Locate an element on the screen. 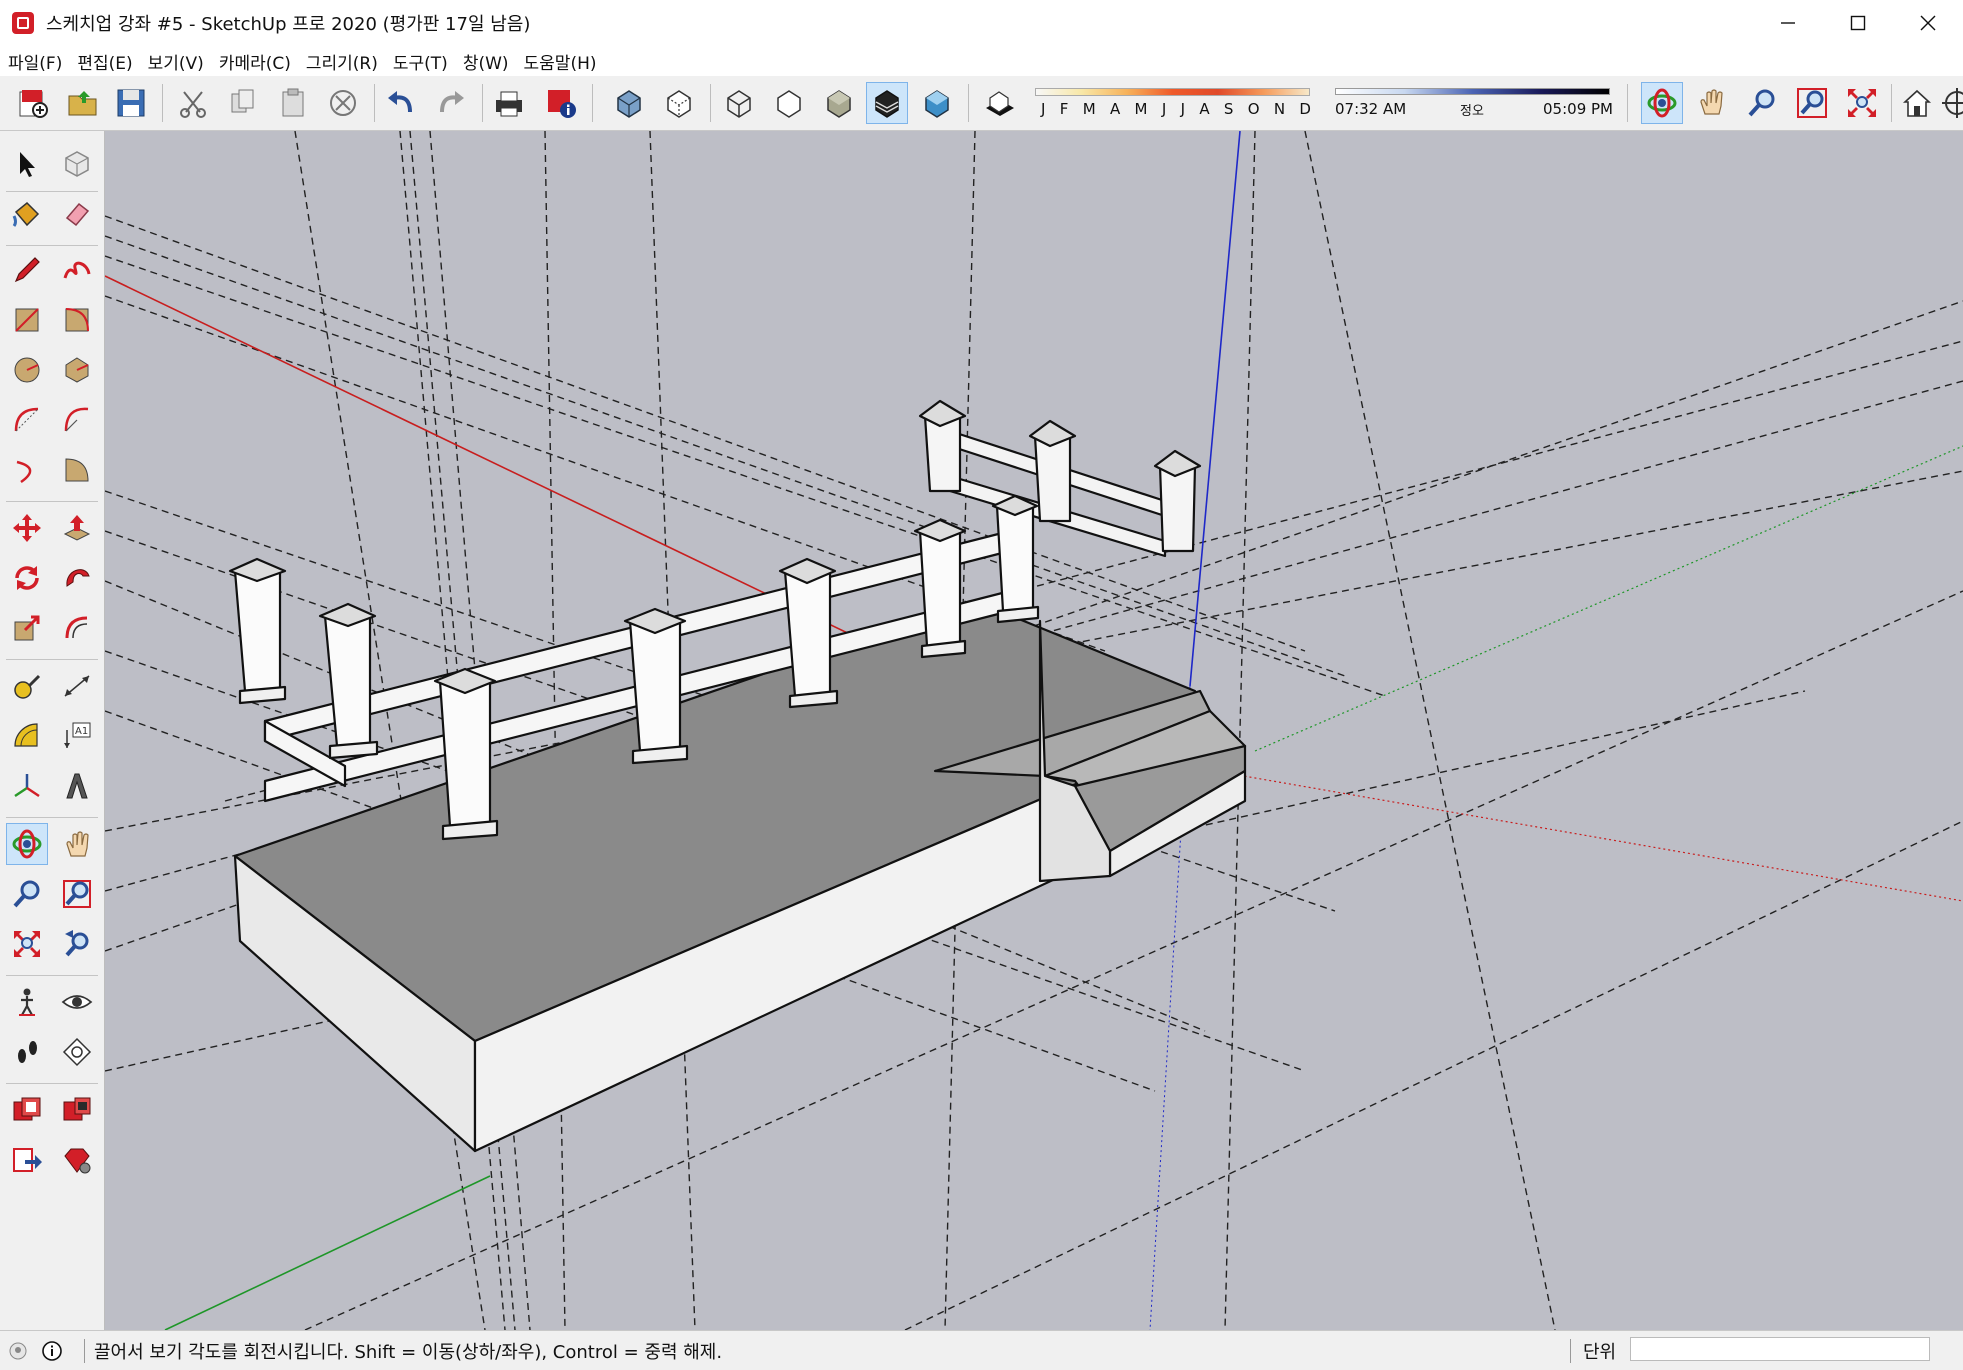 Image resolution: width=1963 pixels, height=1370 pixels. extension-warehouse-tool is located at coordinates (77, 1110).